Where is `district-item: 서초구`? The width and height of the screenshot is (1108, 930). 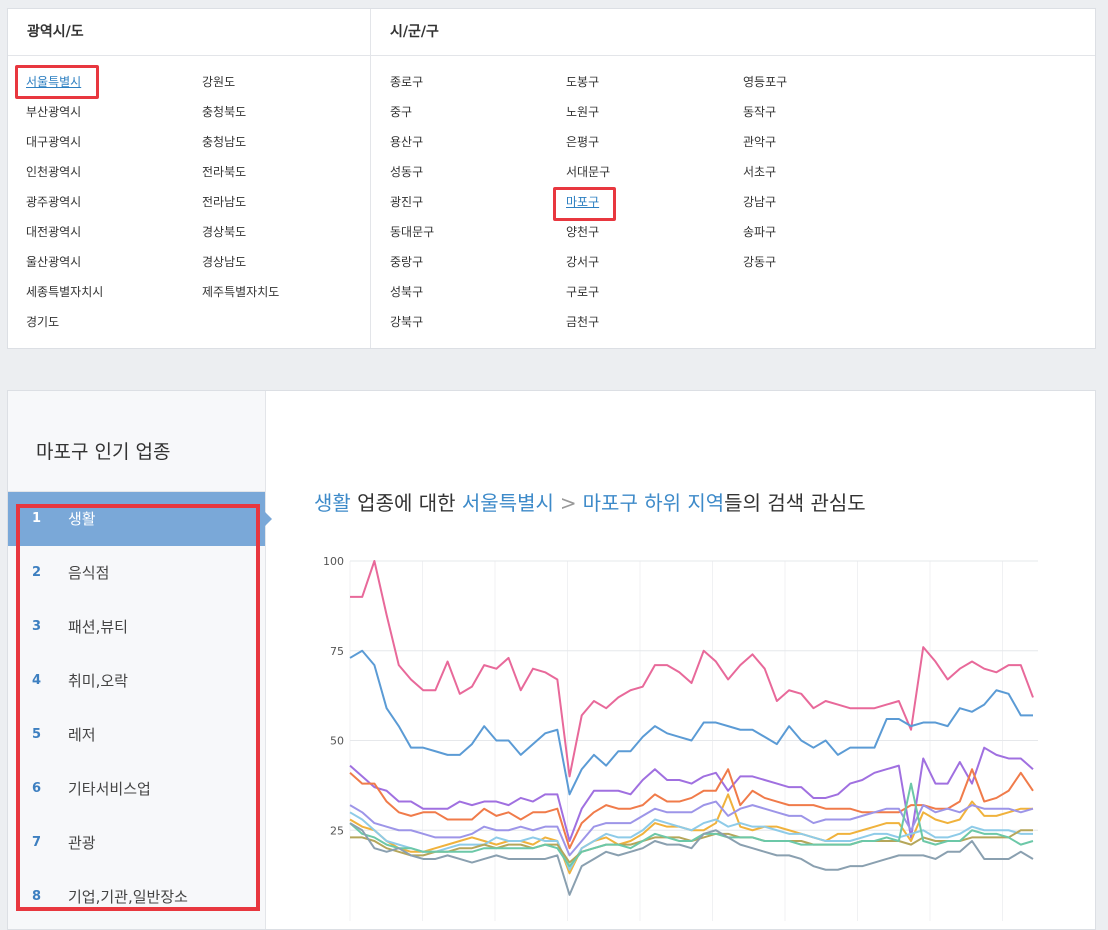 district-item: 서초구 is located at coordinates (759, 172).